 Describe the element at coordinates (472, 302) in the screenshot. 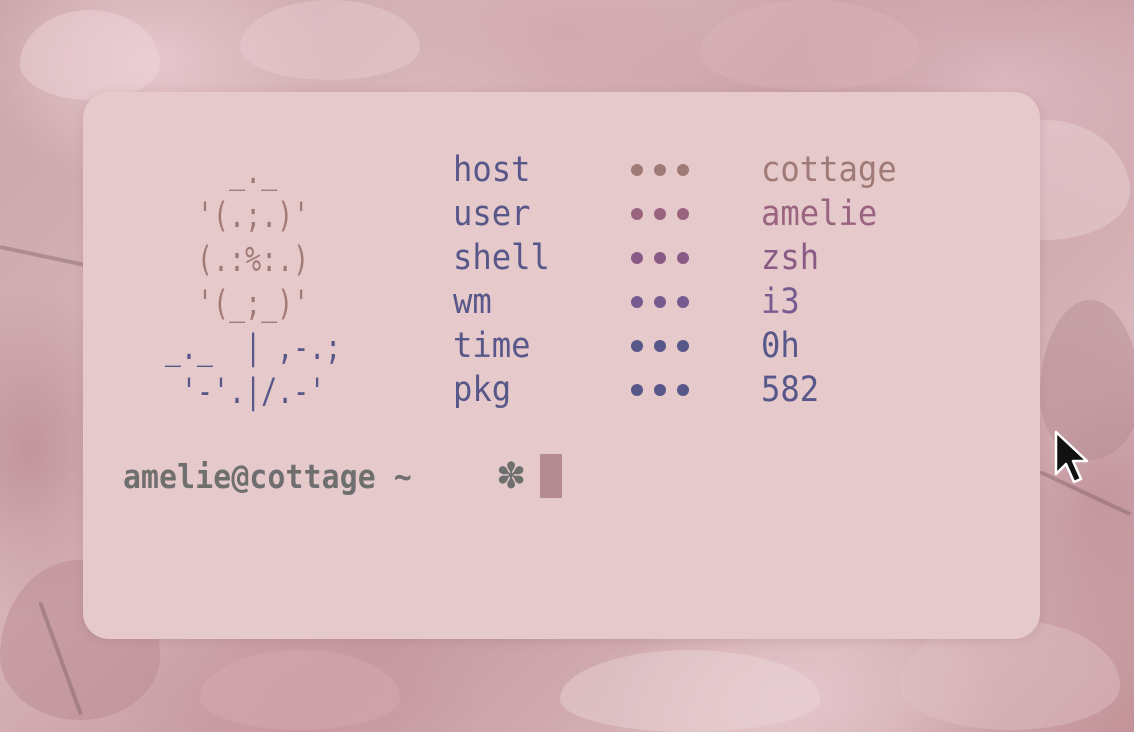

I see `info-key: wm` at that location.